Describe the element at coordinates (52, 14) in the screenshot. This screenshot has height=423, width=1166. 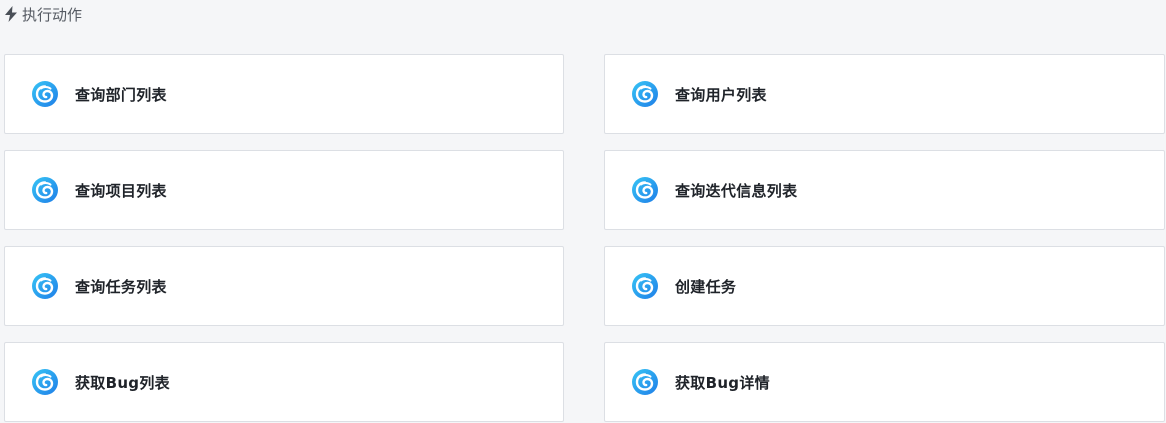
I see `section-title: 执行动作` at that location.